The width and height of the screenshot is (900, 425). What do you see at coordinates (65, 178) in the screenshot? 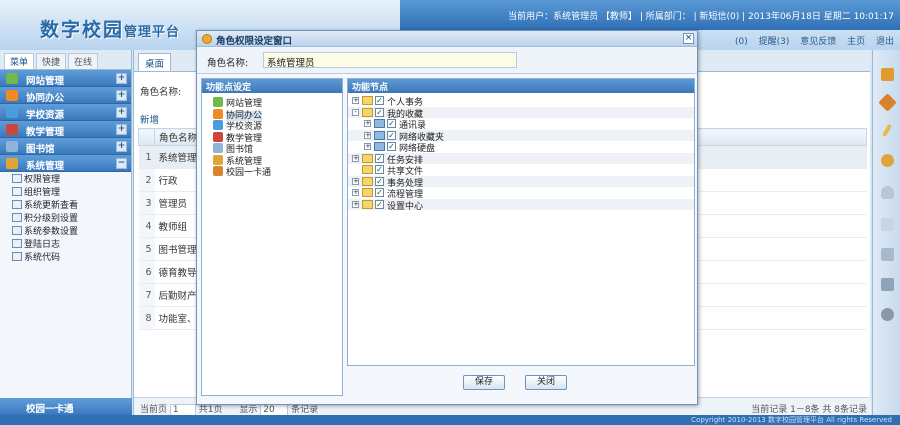
I see `sidebar-subitem: 权限管理` at bounding box center [65, 178].